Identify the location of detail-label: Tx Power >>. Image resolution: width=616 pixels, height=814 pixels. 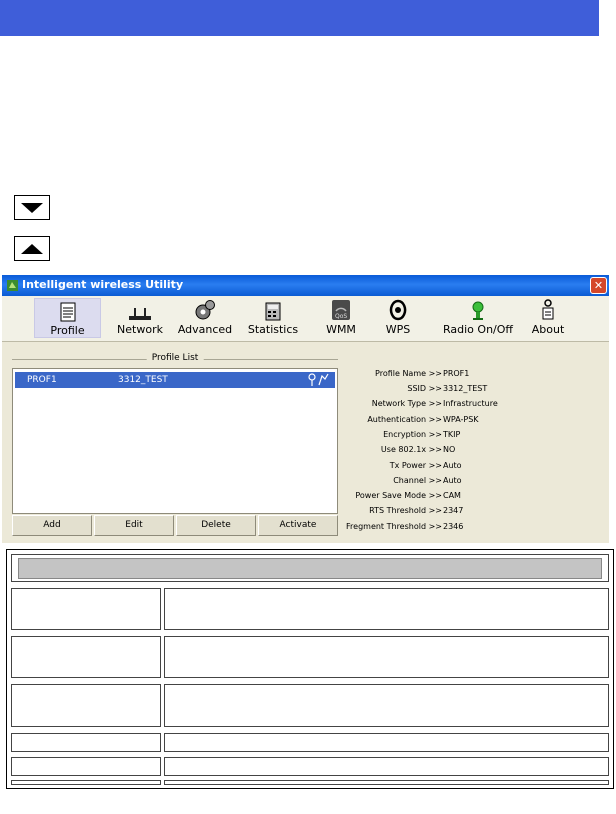
(415, 465).